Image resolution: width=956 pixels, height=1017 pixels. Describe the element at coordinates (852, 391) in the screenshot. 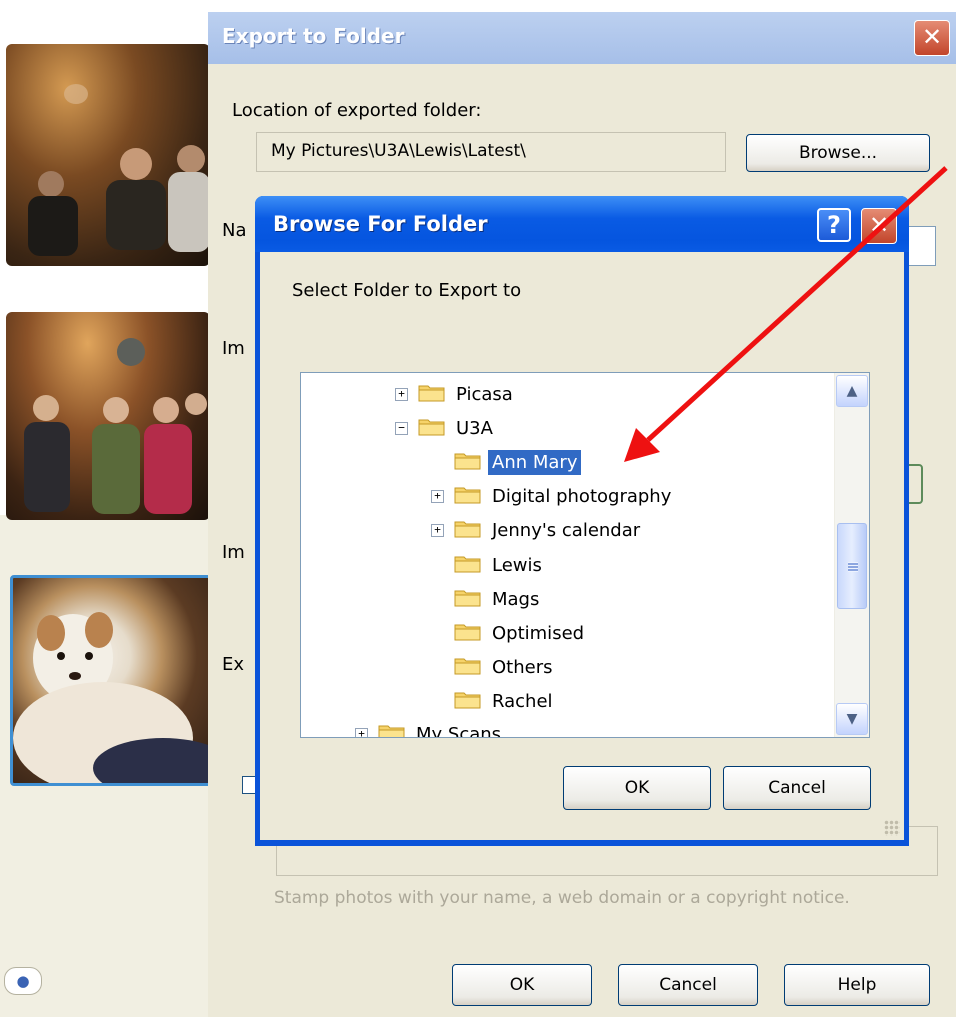

I see `scroll-up-icon: ▲` at that location.